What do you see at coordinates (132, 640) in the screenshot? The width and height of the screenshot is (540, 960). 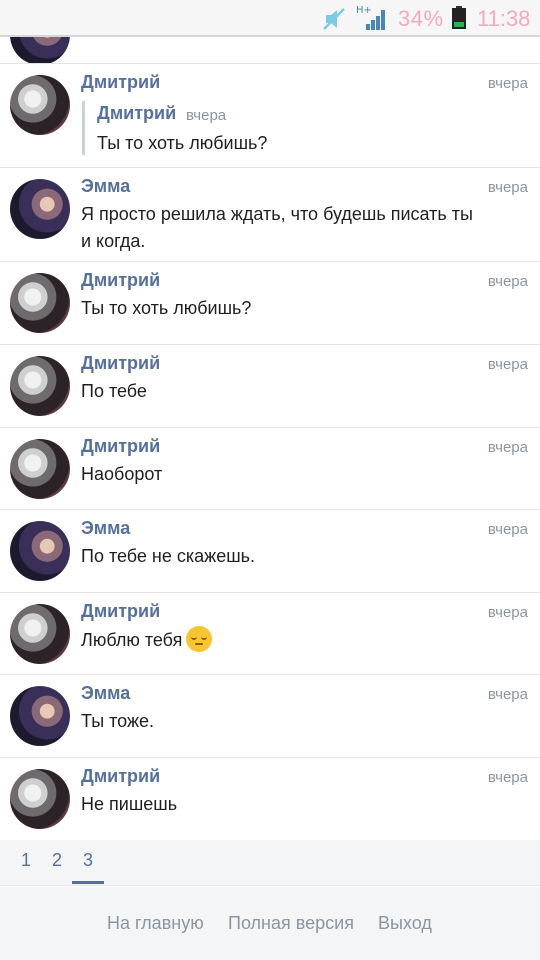 I see `message-text: Люблю тебя` at bounding box center [132, 640].